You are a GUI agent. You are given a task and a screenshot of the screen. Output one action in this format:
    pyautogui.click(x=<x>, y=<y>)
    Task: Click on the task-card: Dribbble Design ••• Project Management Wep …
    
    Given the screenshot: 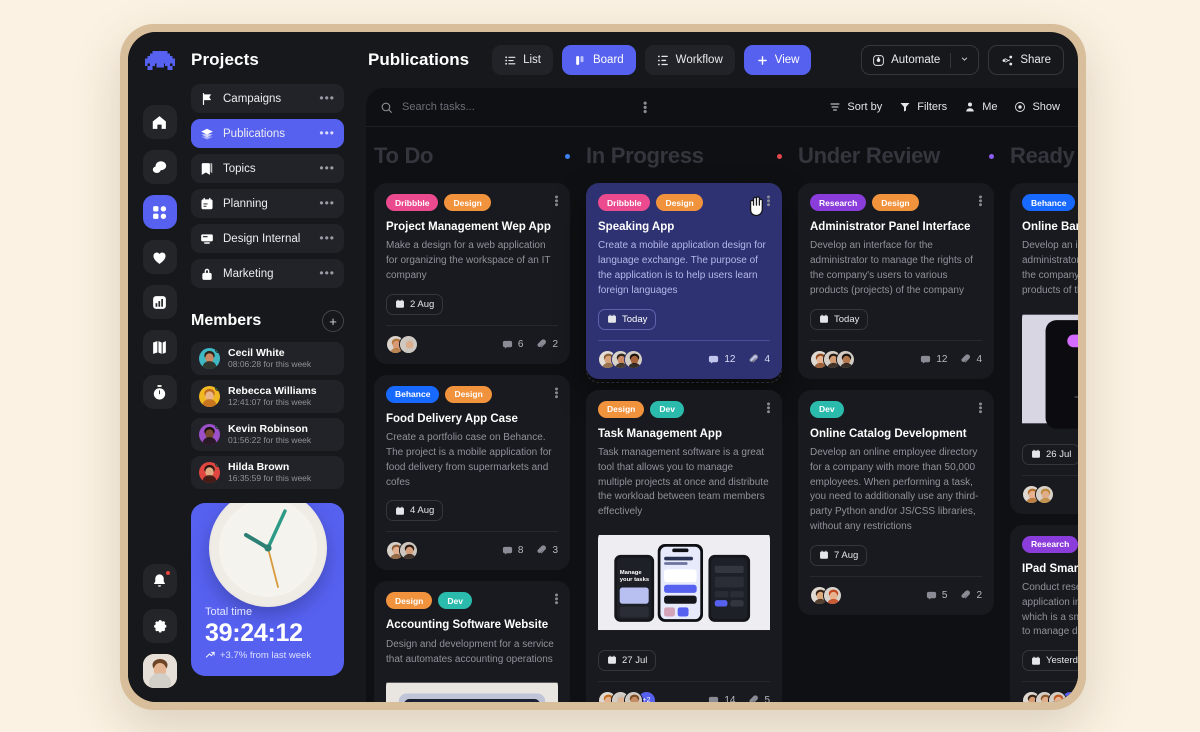 What is the action you would take?
    pyautogui.click(x=472, y=273)
    